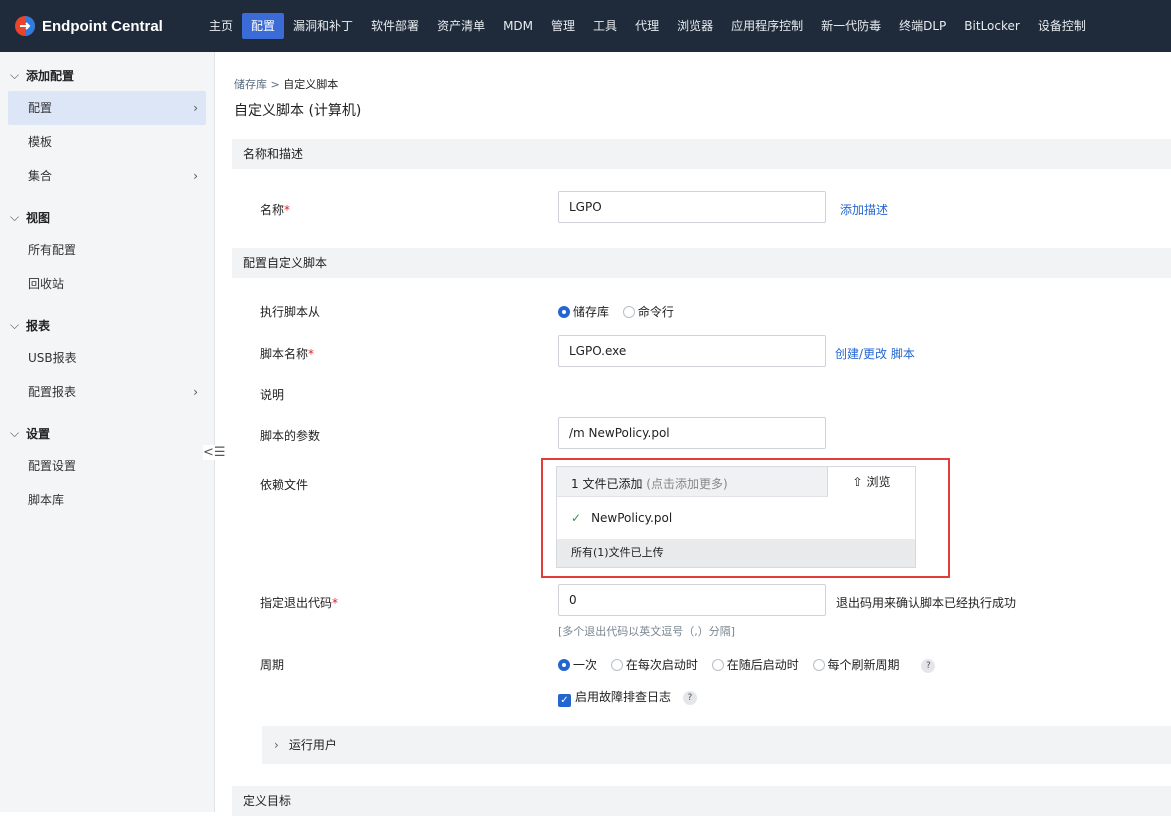 The width and height of the screenshot is (1171, 816). I want to click on sidebar-item-recycle-bin: 回收站, so click(107, 284).